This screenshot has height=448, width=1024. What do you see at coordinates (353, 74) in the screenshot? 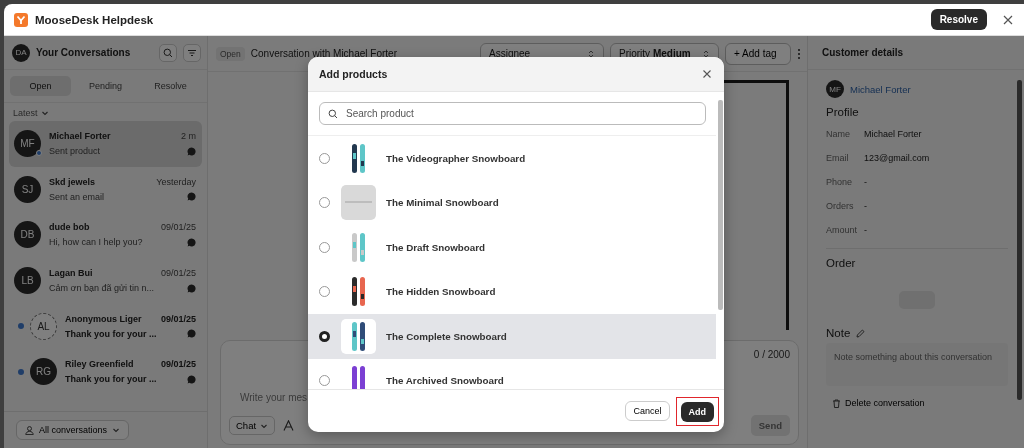
I see `dialog-title: Add products` at bounding box center [353, 74].